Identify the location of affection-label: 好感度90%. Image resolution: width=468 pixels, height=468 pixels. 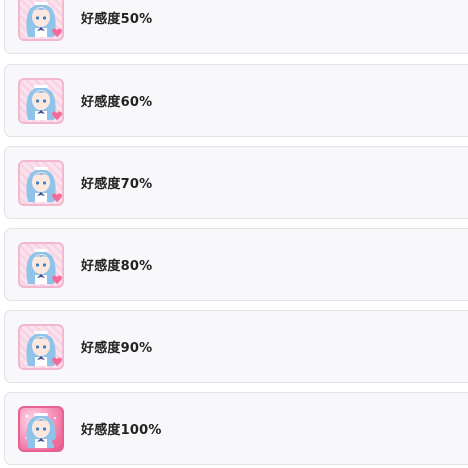
(117, 348).